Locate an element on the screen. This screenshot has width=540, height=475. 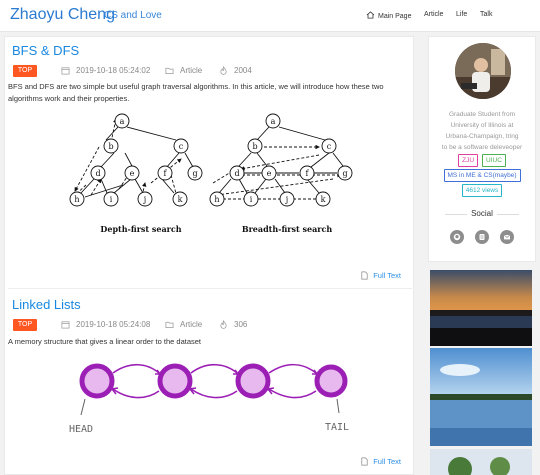
photo-trees is located at coordinates (481, 462).